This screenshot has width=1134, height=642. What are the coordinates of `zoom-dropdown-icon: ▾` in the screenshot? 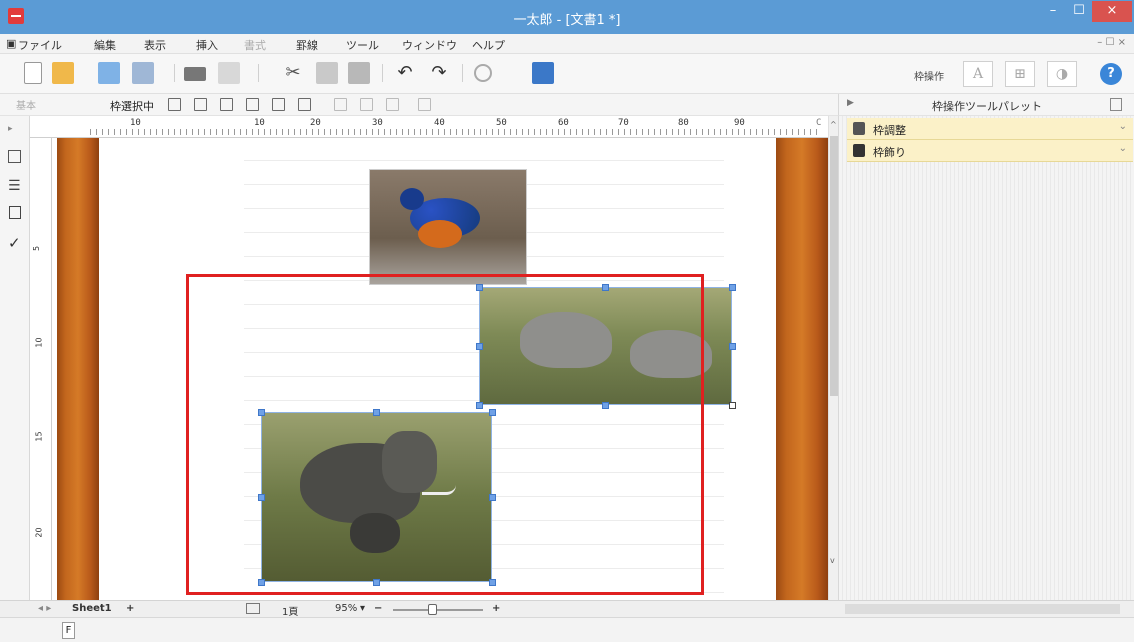 It's located at (362, 608).